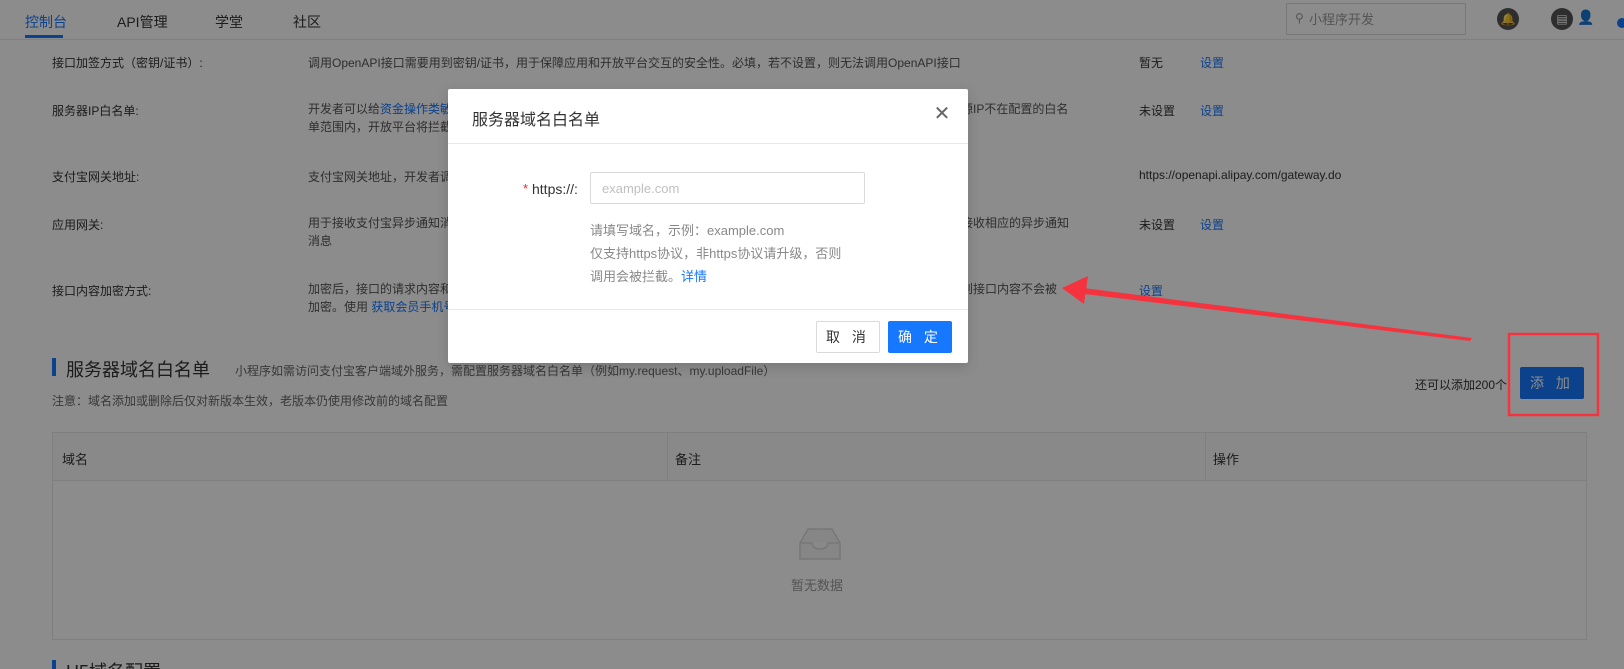 This screenshot has width=1624, height=669. I want to click on hint-text: 仅支持https协议，非https协议请升级，否则, so click(716, 253).